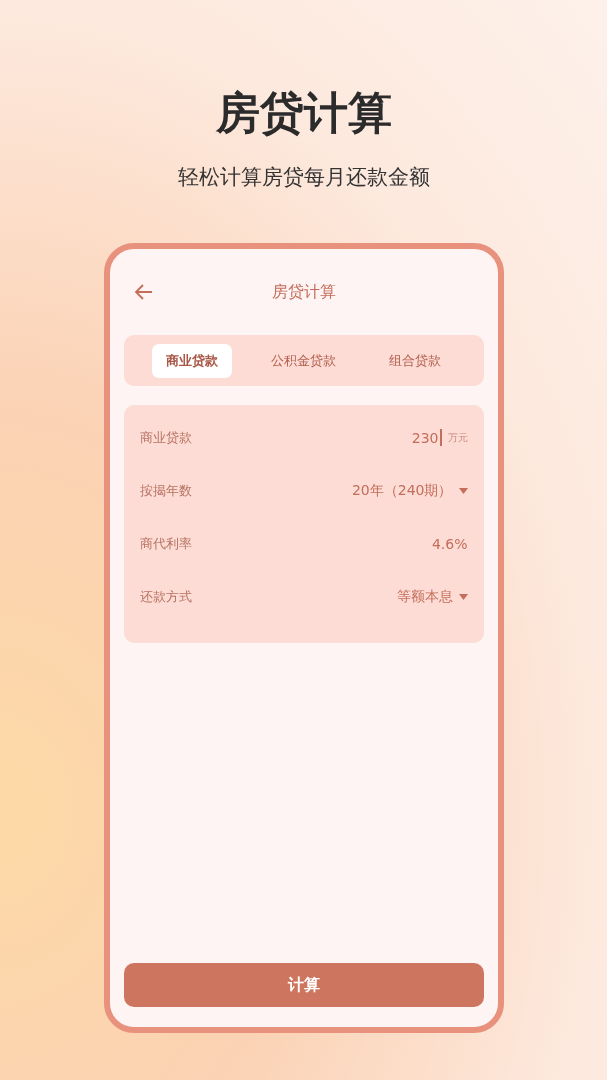 This screenshot has height=1080, width=607. What do you see at coordinates (303, 985) in the screenshot?
I see `calculate-button: 计算` at bounding box center [303, 985].